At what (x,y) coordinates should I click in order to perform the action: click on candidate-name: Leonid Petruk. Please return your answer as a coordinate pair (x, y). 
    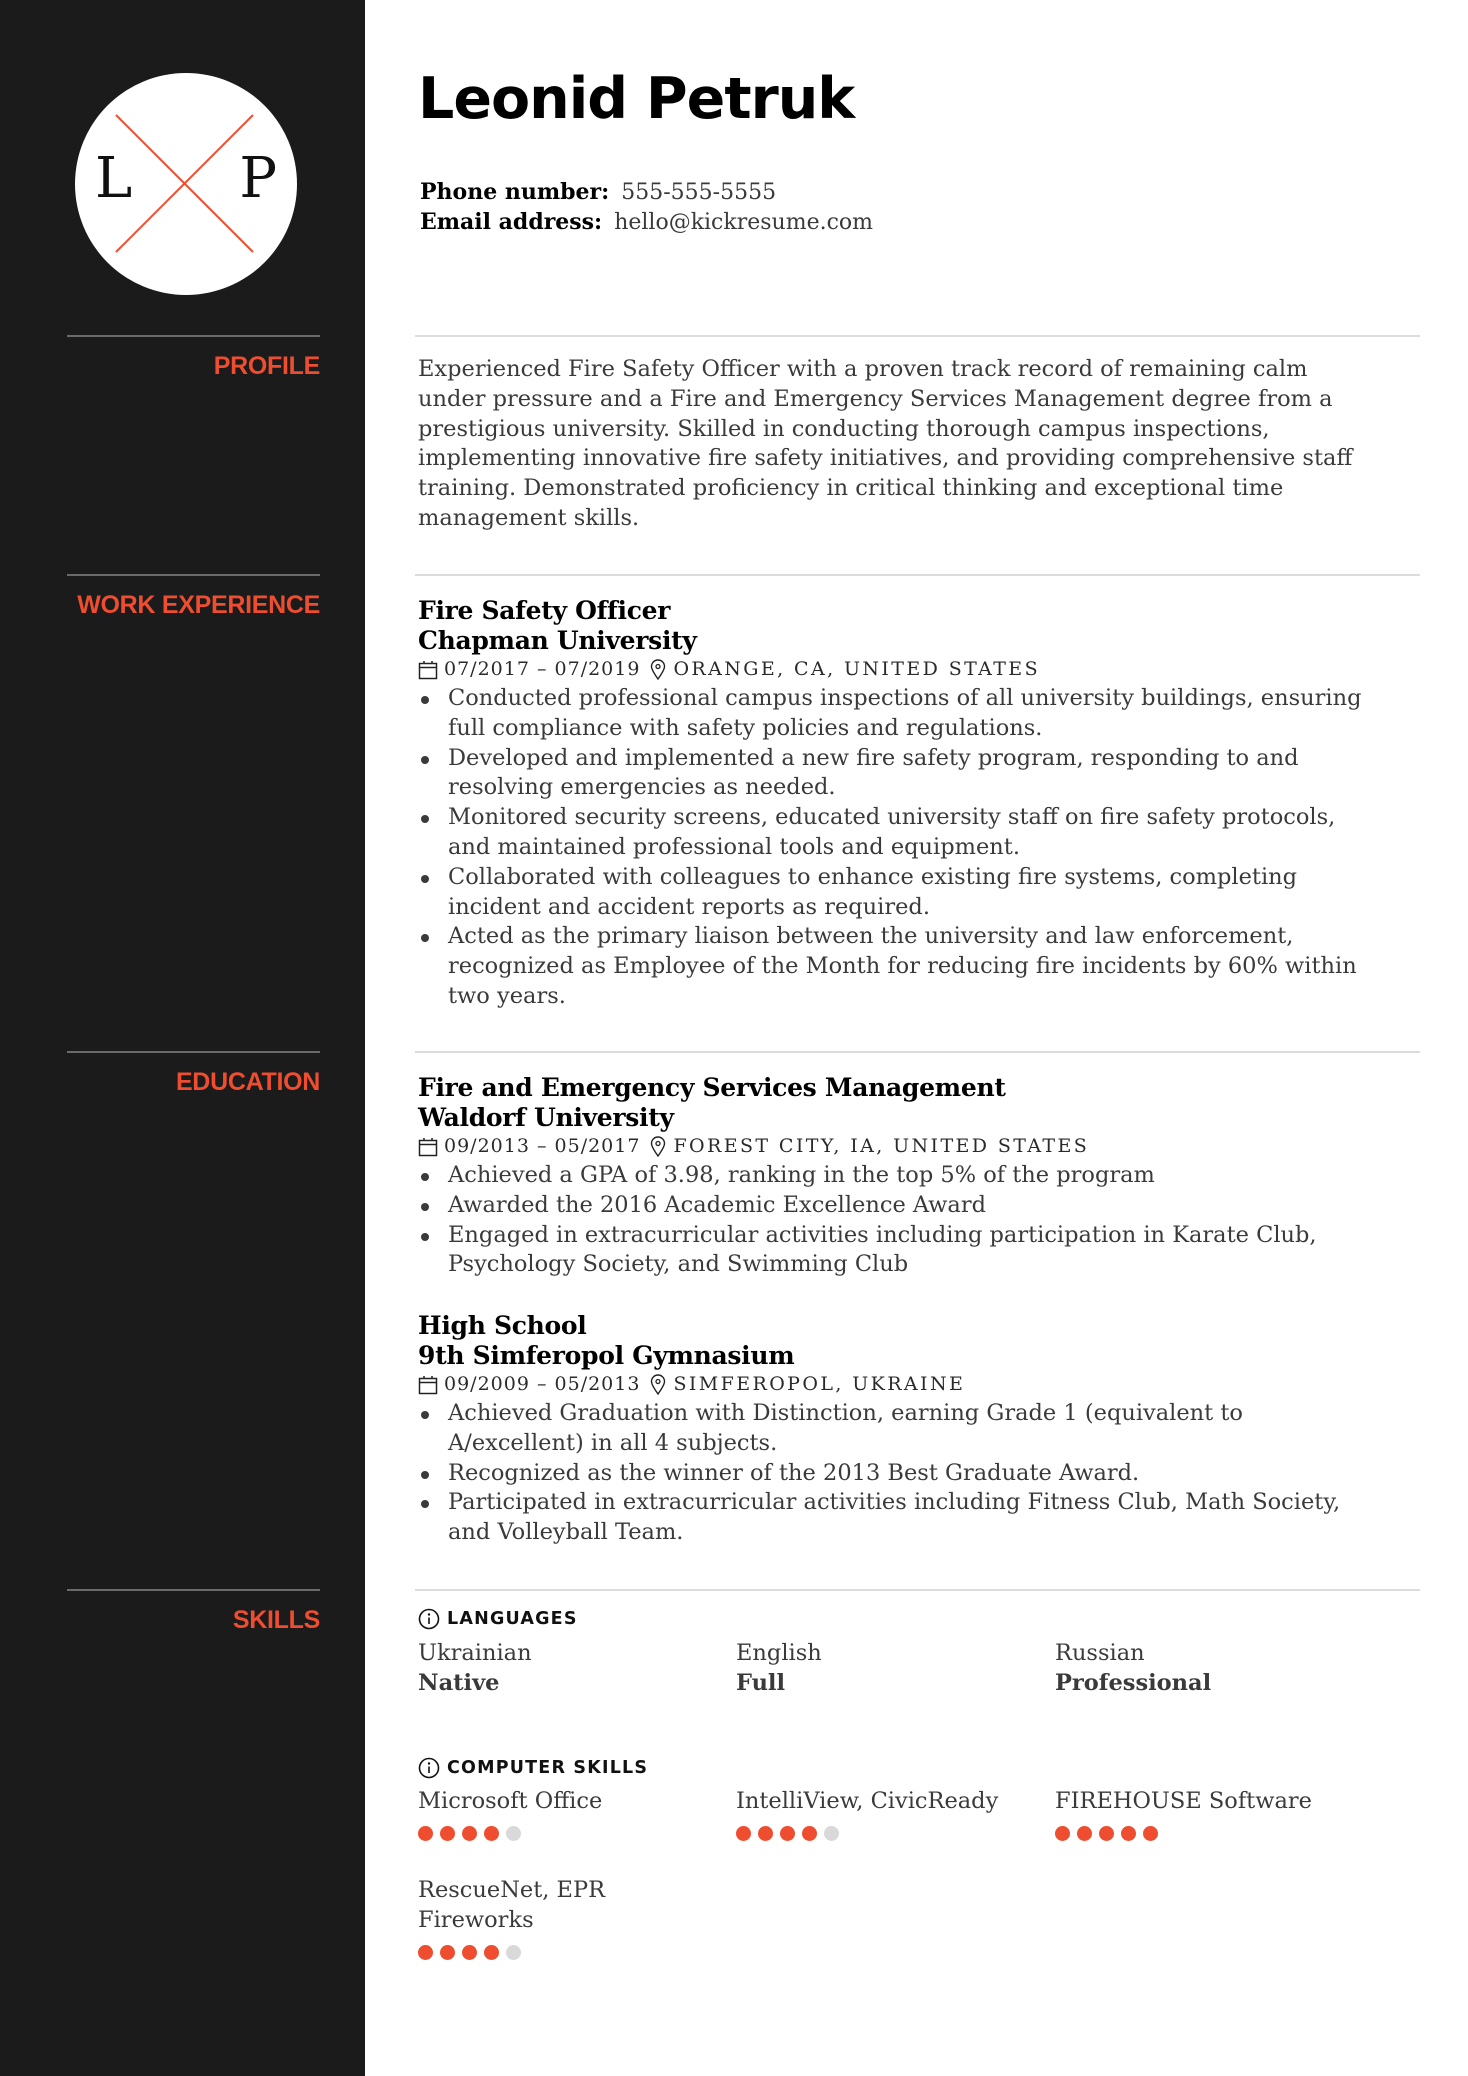
    Looking at the image, I should click on (636, 99).